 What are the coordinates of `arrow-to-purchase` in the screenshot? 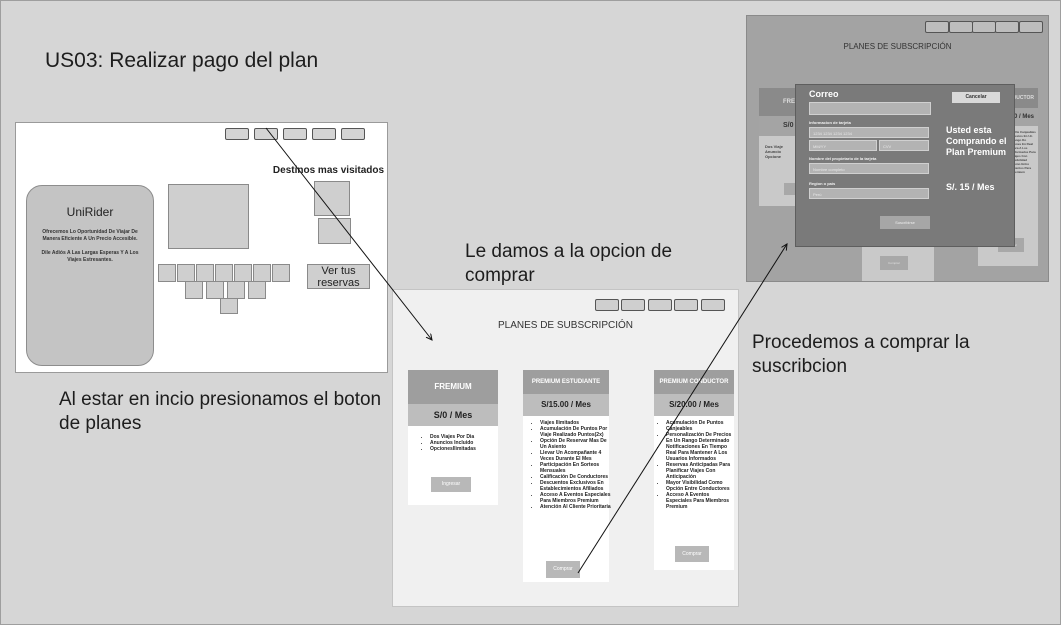 It's located at (682, 409).